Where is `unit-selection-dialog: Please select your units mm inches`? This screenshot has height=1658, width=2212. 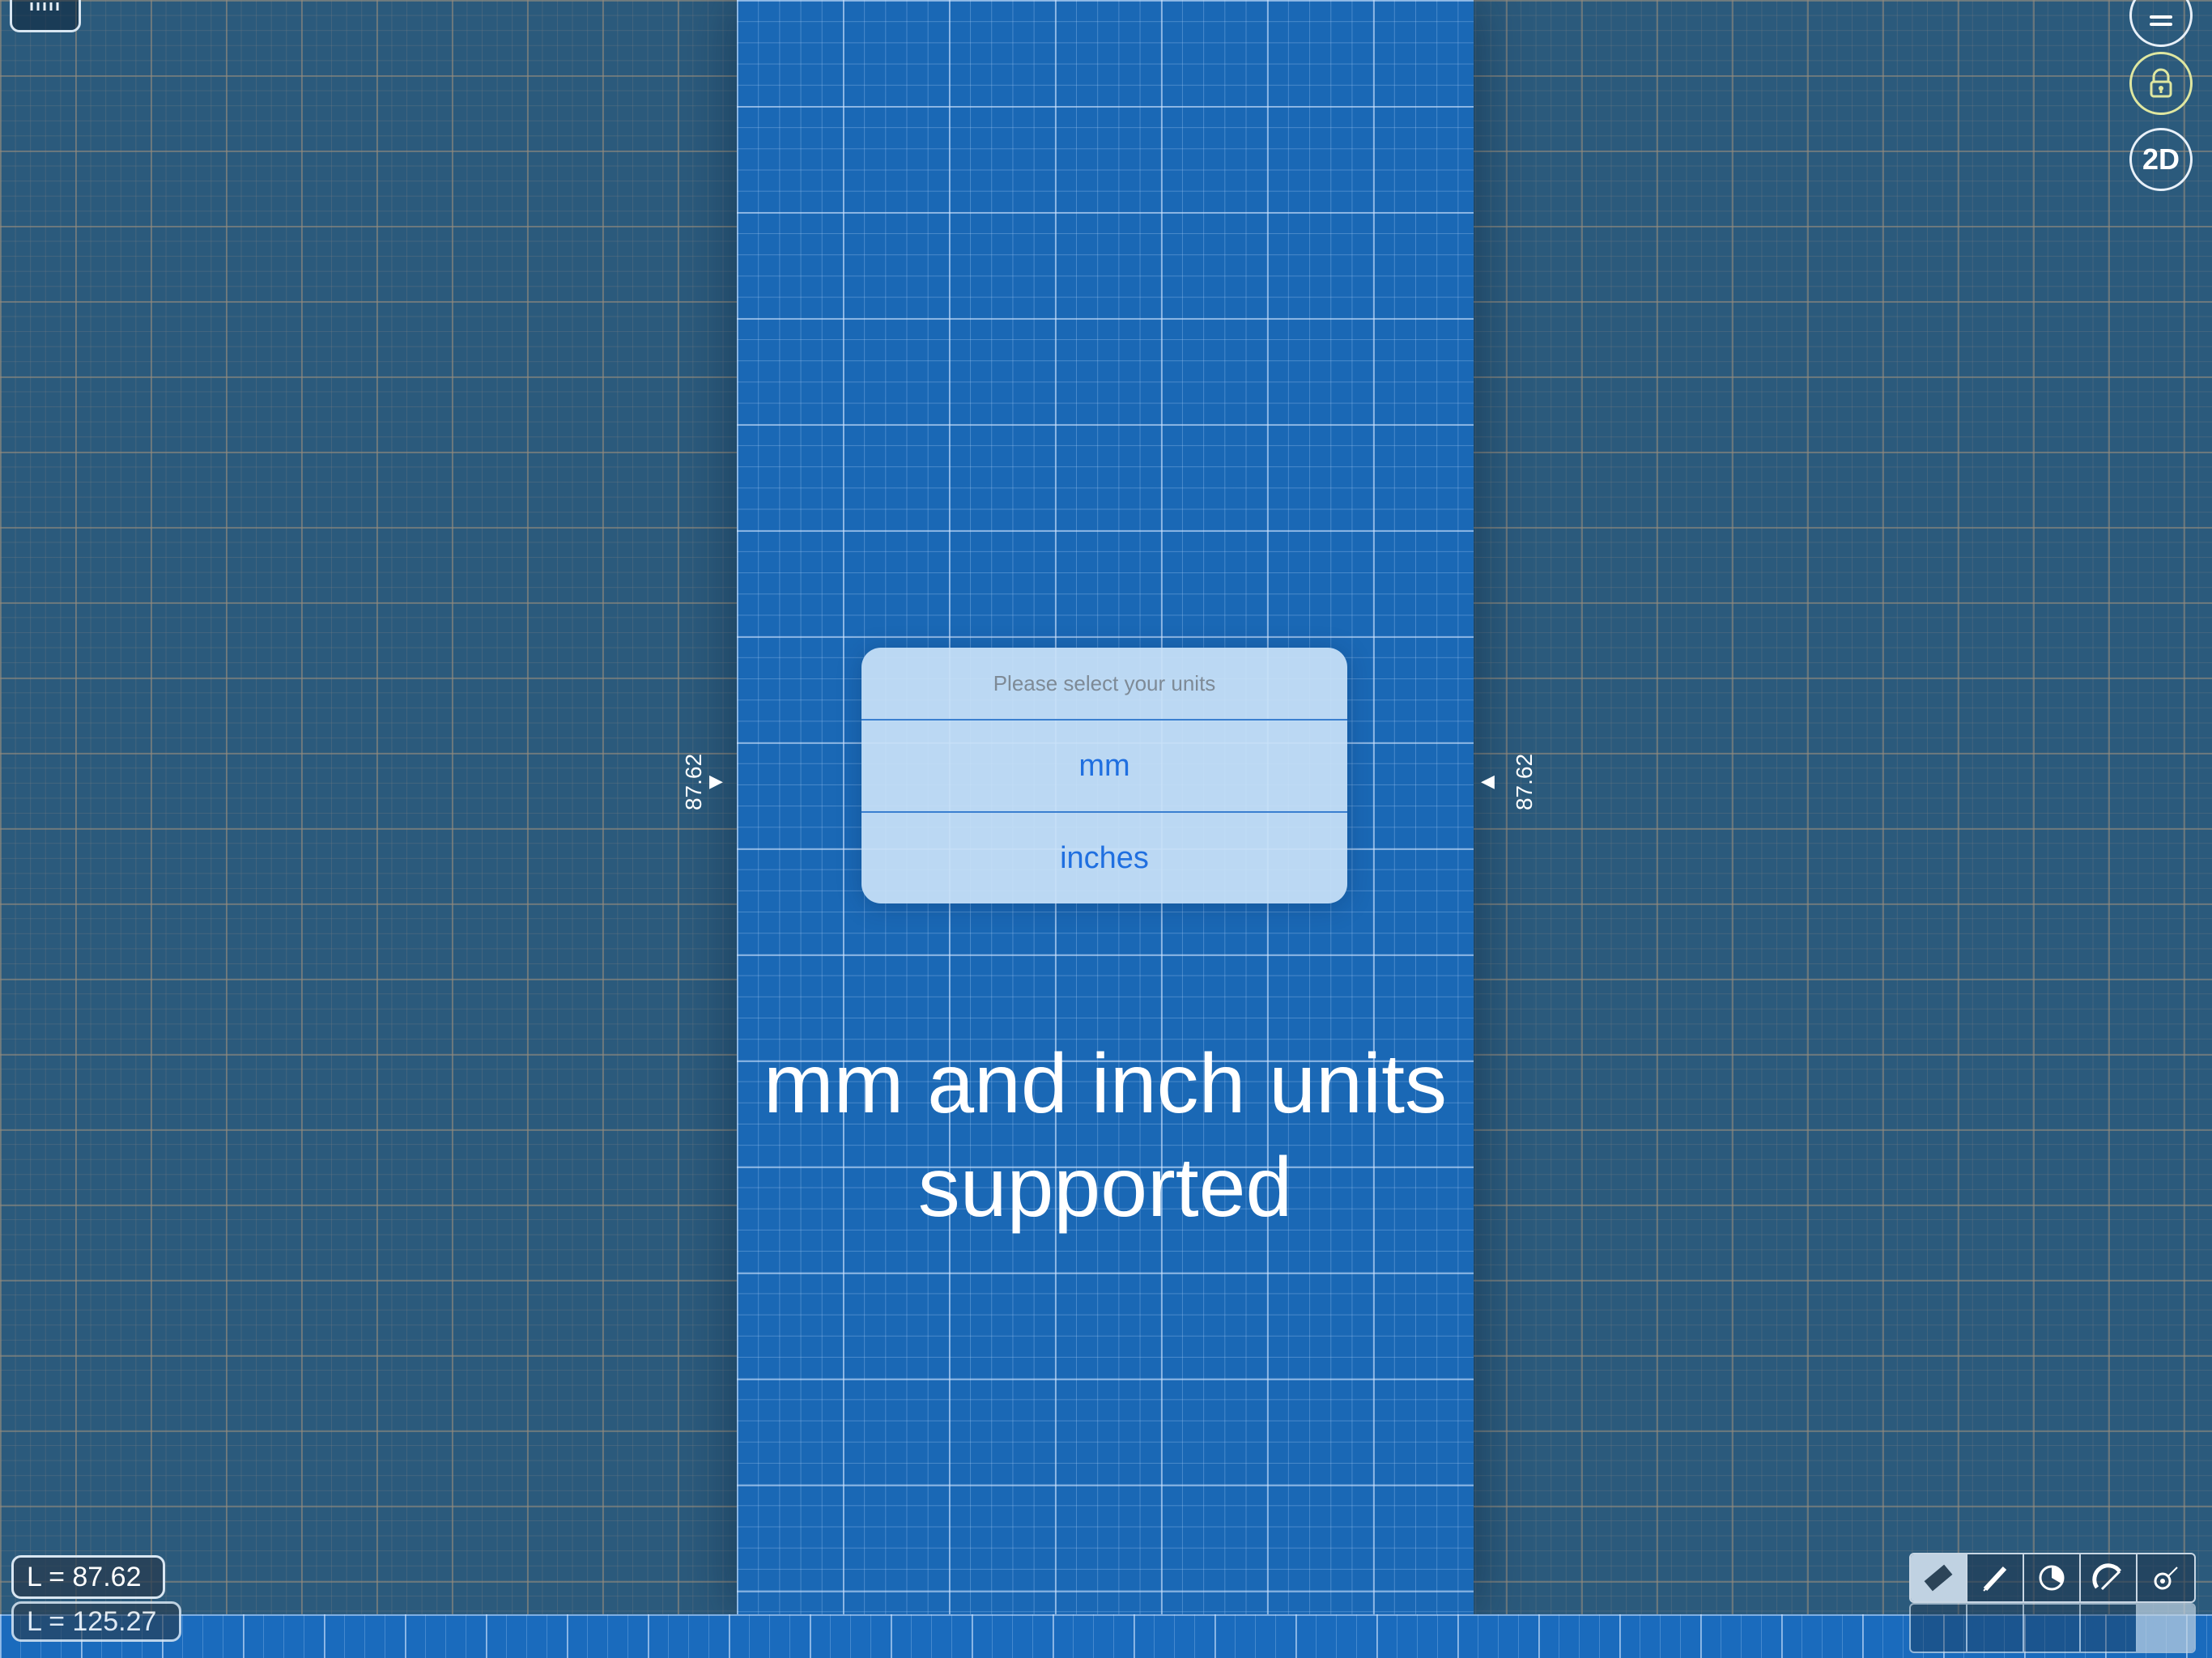
unit-selection-dialog: Please select your units mm inches is located at coordinates (1104, 775).